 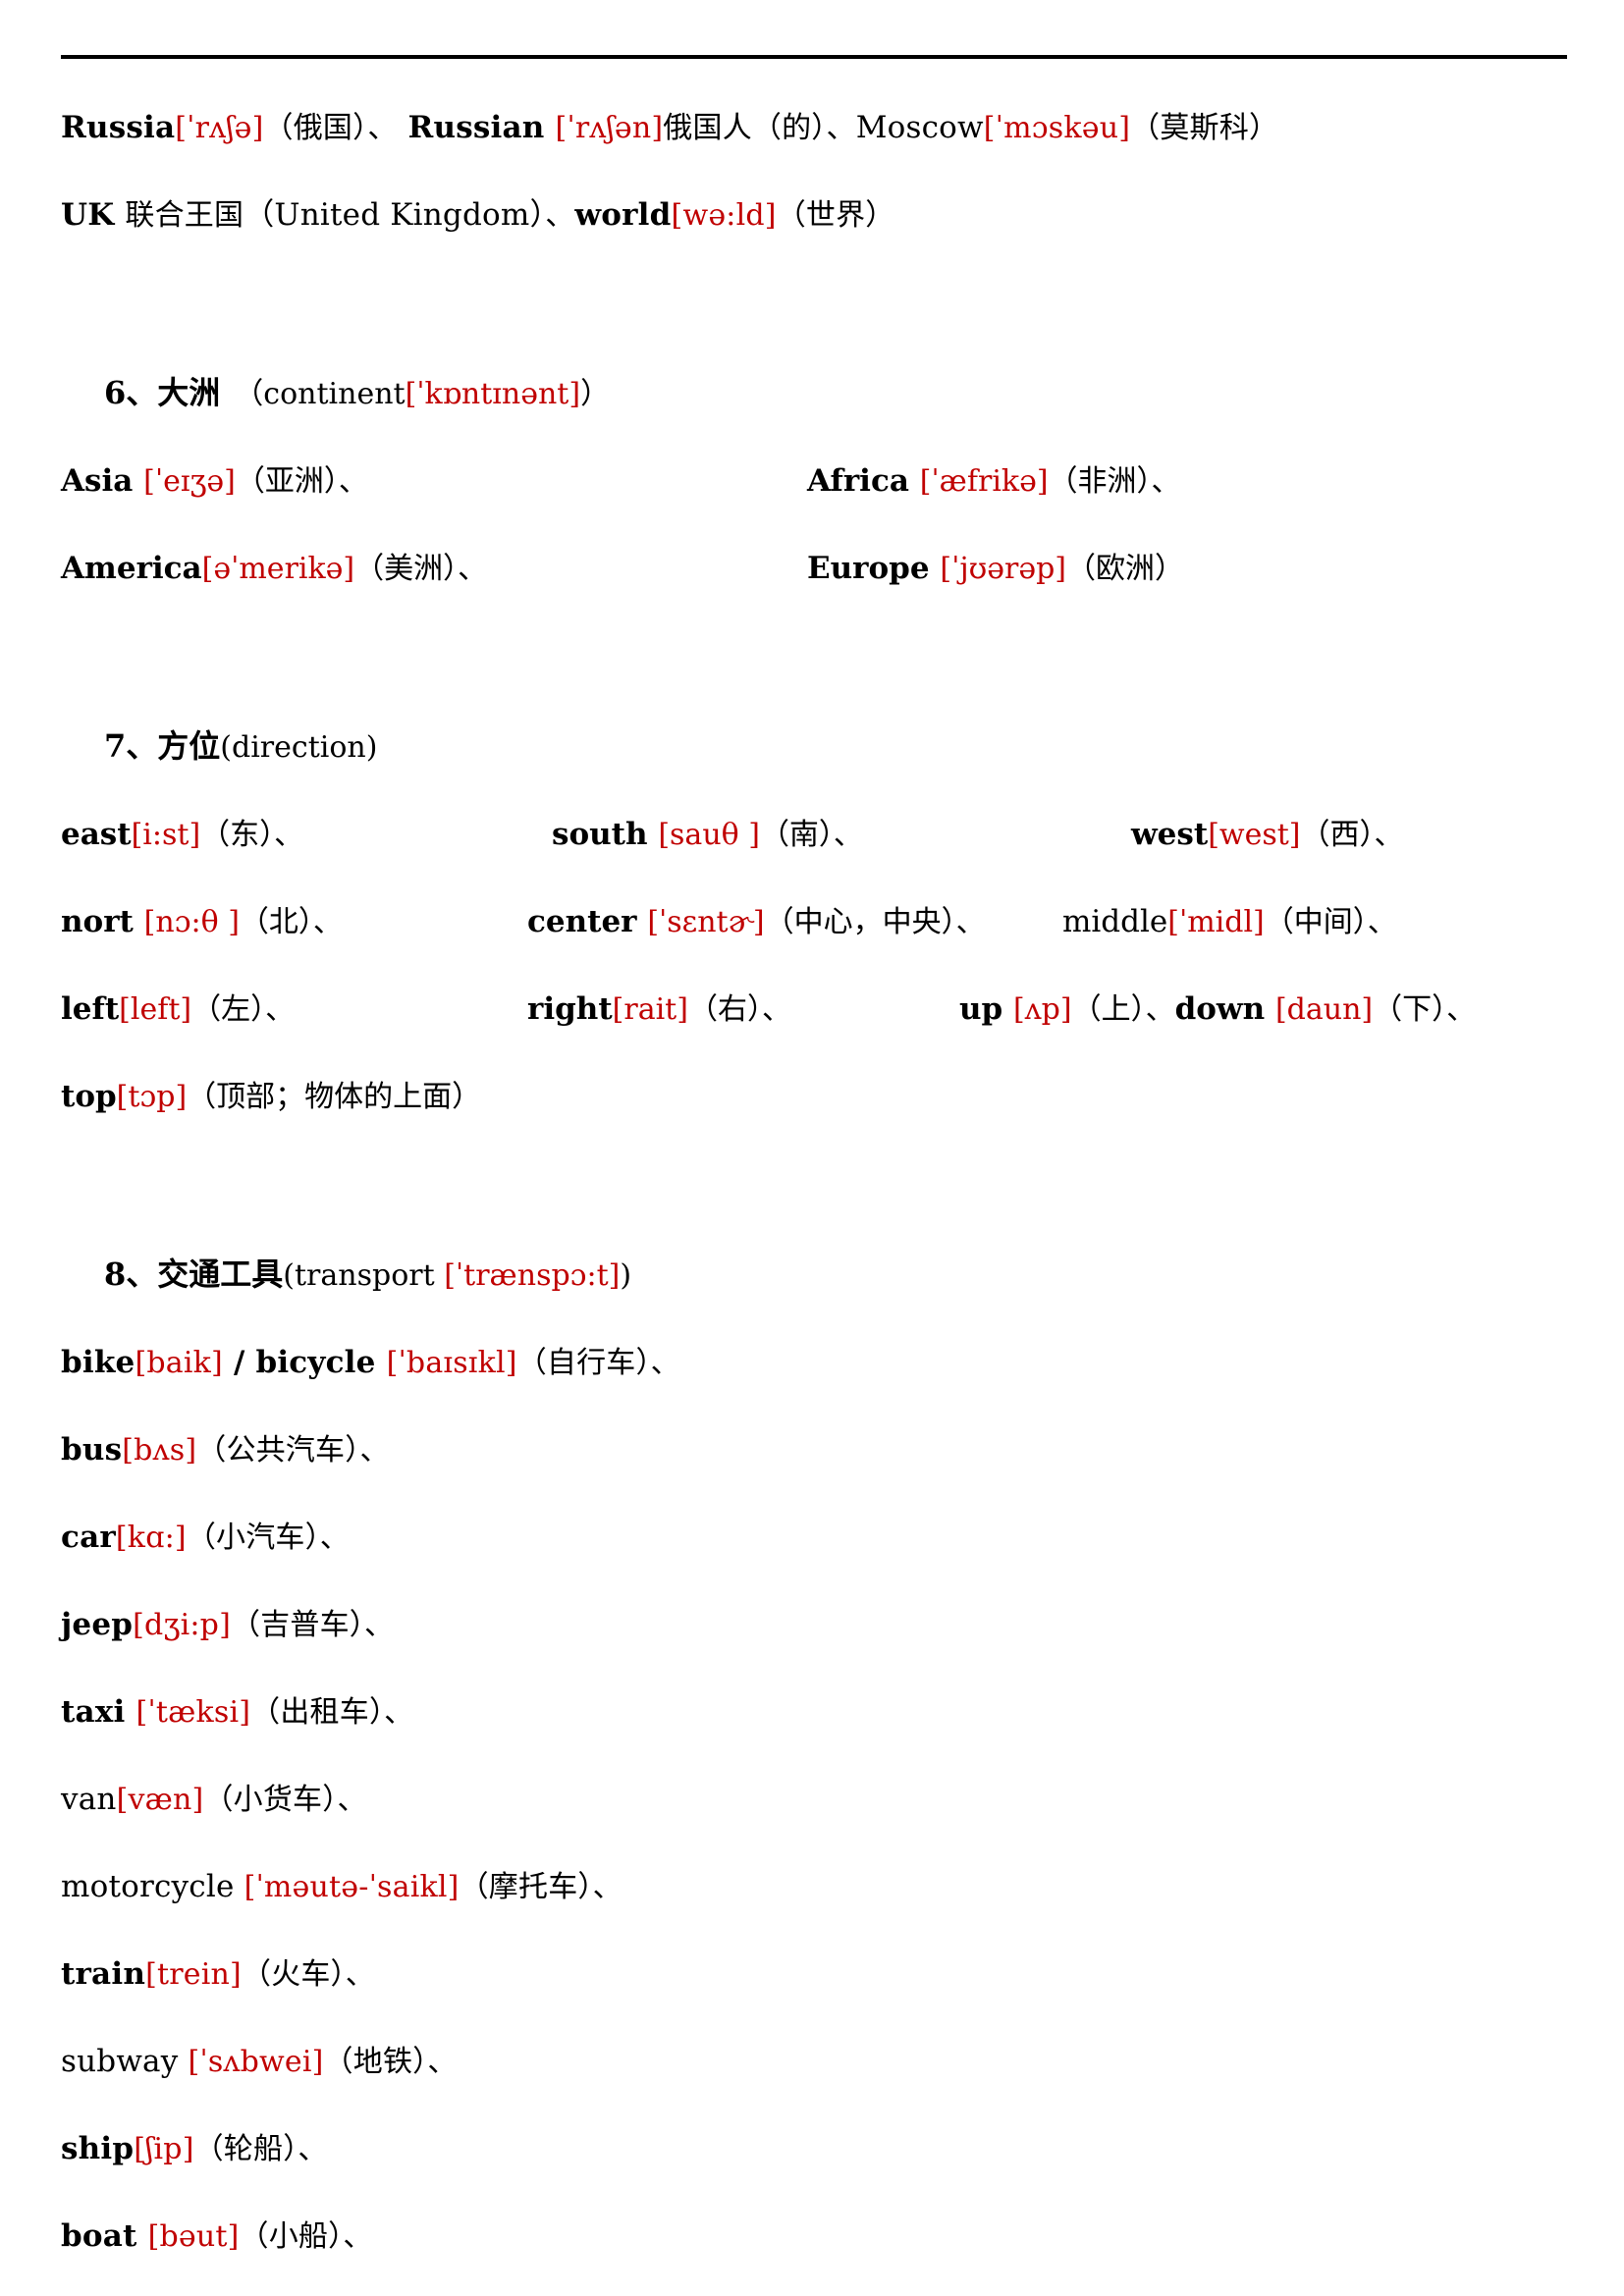 I want to click on text-line-boat: boat [bəut]（小船）、, so click(x=814, y=2237).